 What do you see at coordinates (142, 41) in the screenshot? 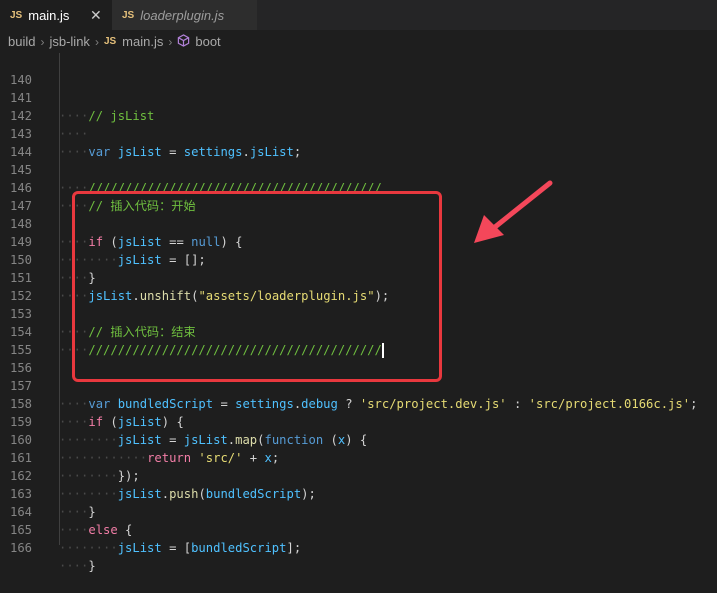
I see `breadcrumb-item-main-js: main.js` at bounding box center [142, 41].